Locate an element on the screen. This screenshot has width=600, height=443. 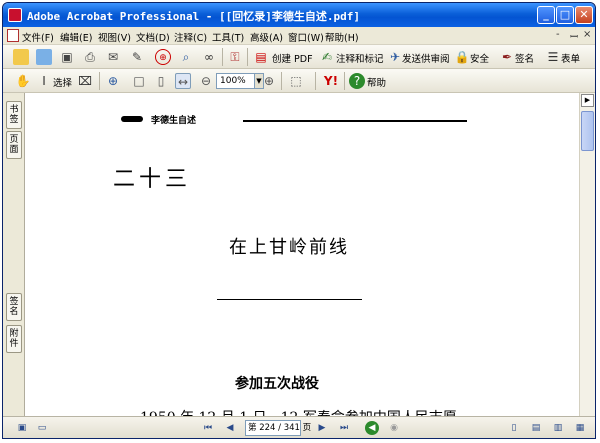
first-page-icon: ⏮ is located at coordinates (208, 428).